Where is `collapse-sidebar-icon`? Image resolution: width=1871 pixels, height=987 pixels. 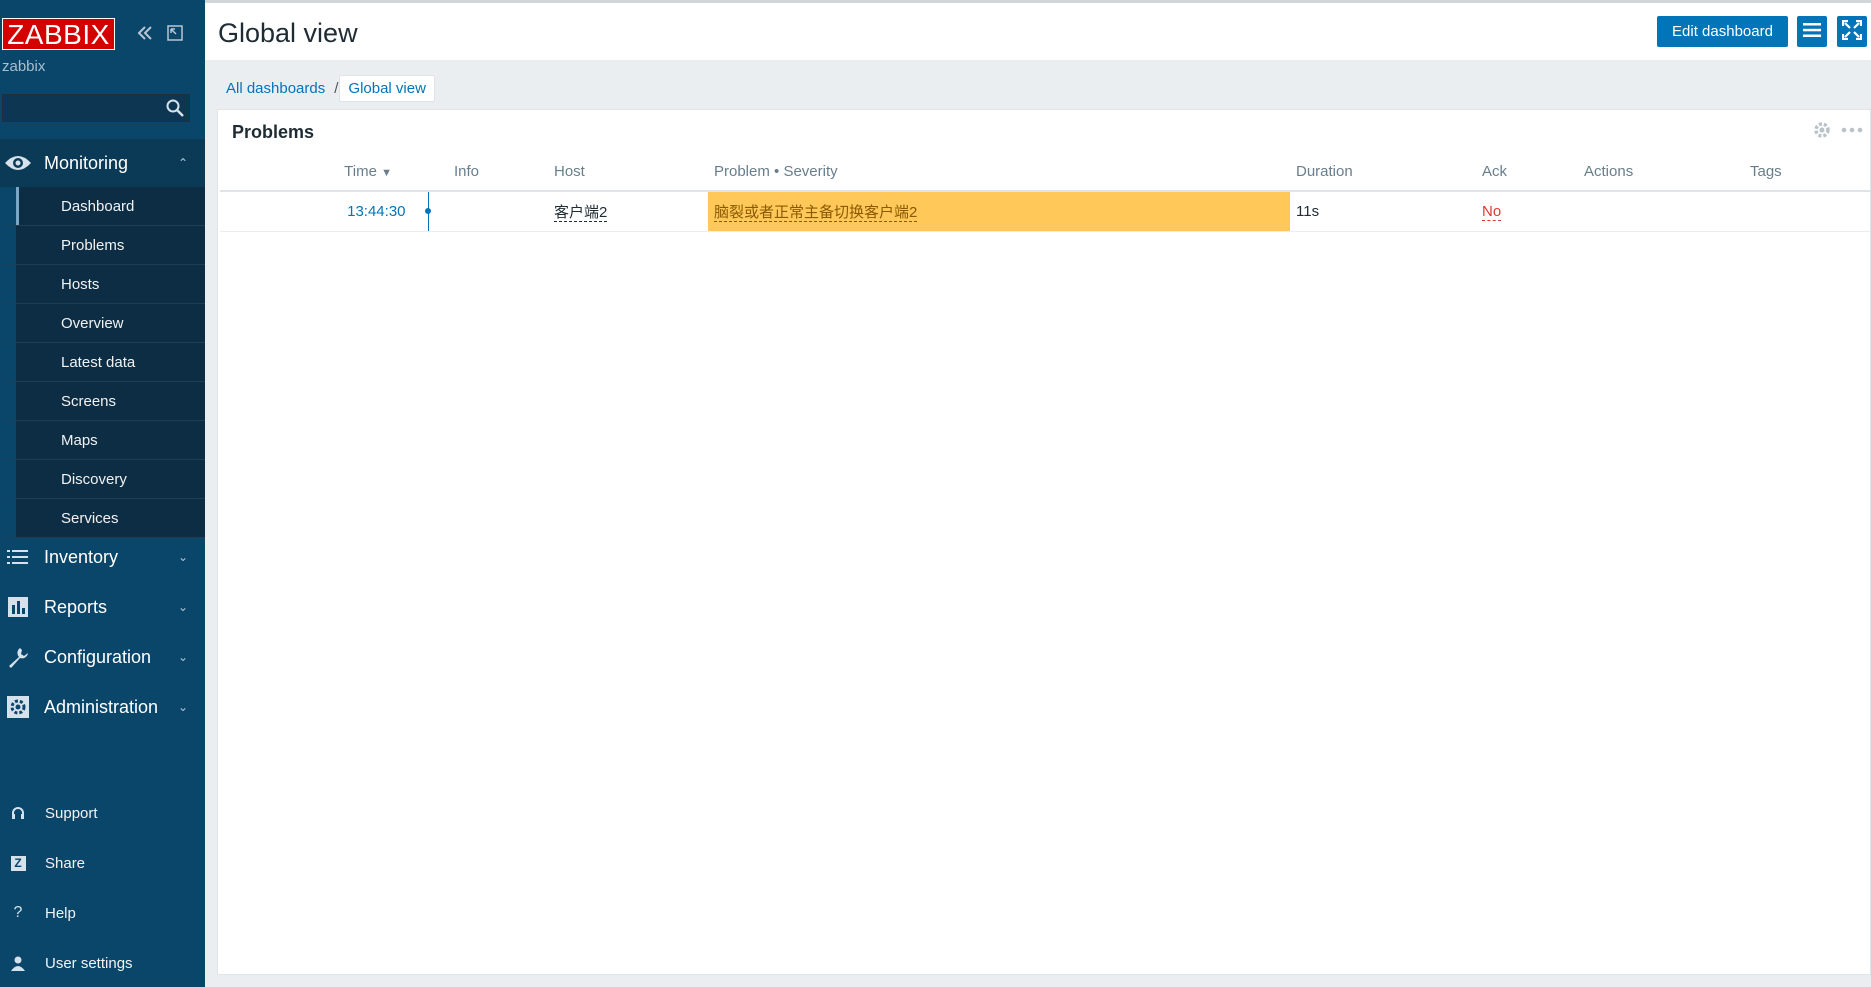
collapse-sidebar-icon is located at coordinates (145, 33).